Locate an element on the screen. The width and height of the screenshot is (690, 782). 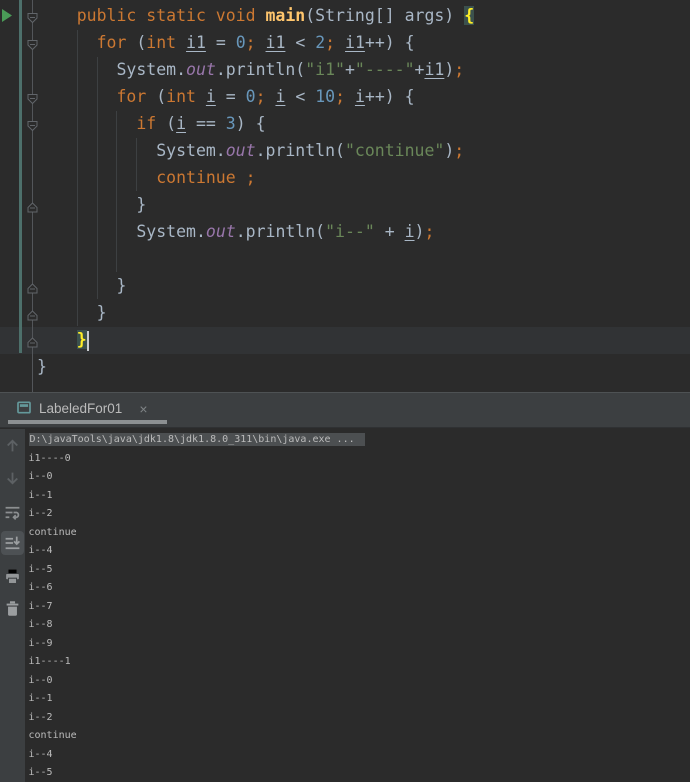
clear-trash-icon is located at coordinates (12, 608).